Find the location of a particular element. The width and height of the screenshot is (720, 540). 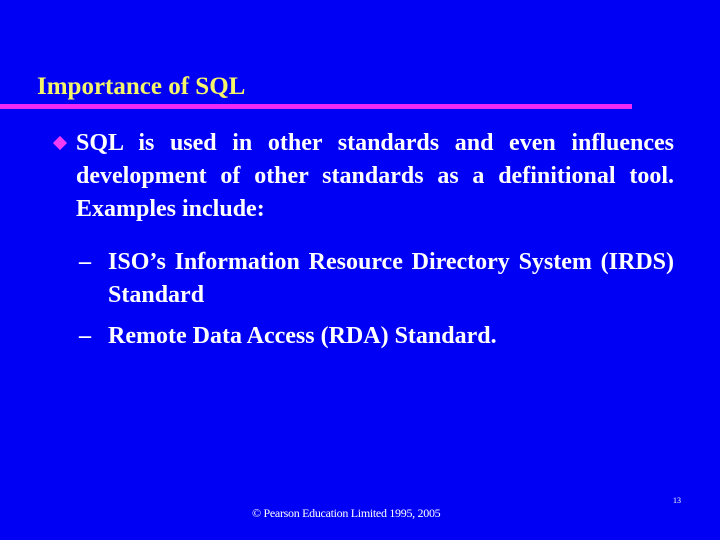

copyright-footer: © Pearson Education Limited 1995, 2005 is located at coordinates (346, 513).